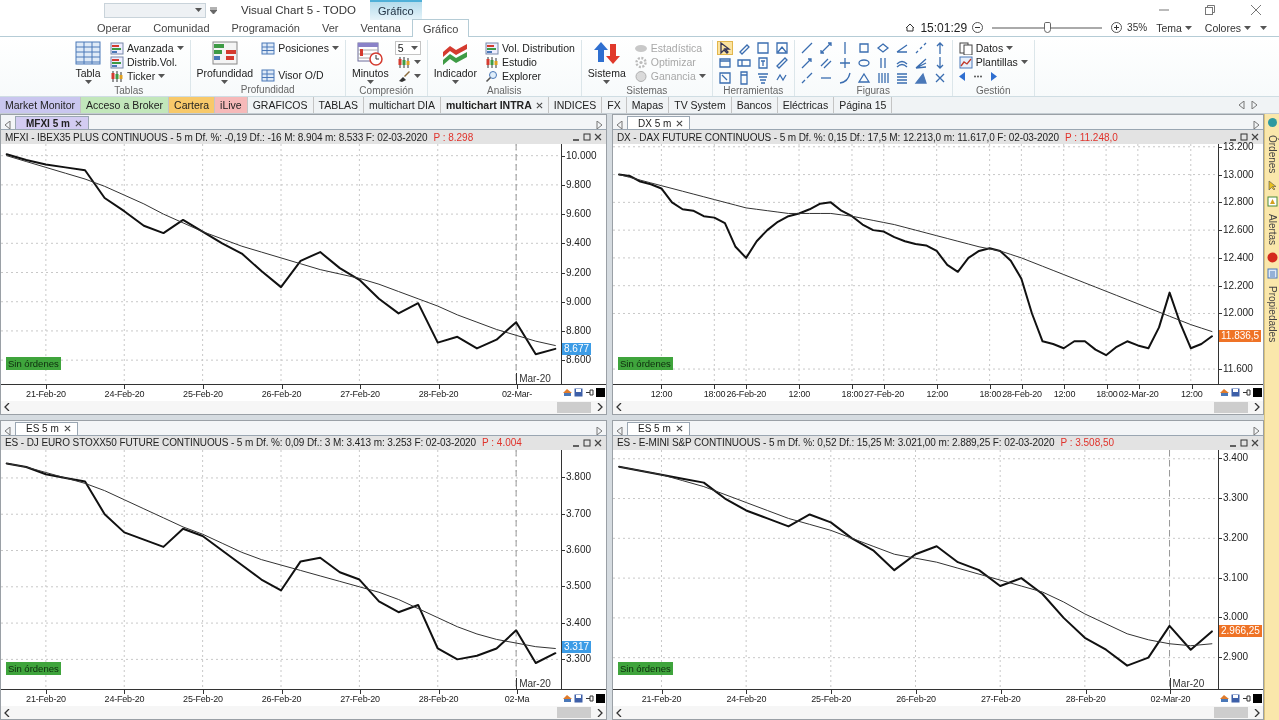  Describe the element at coordinates (88, 62) in the screenshot. I see `ribbon-button: Tabla` at that location.